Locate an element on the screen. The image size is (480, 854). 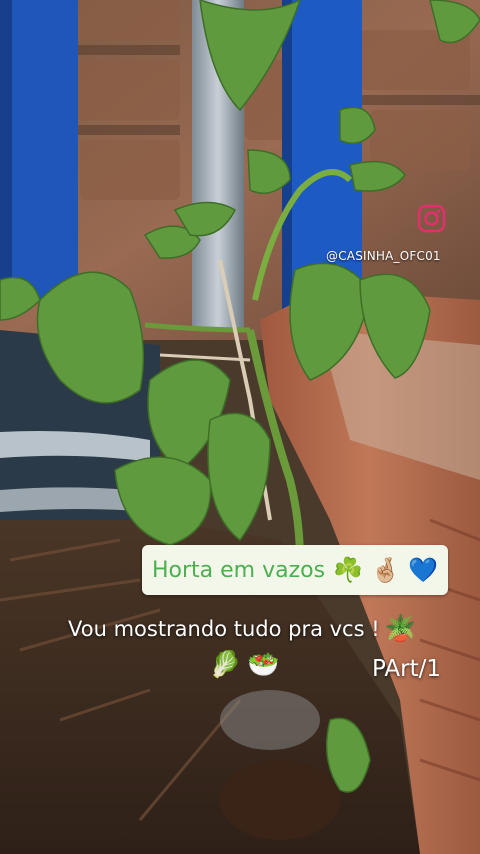
food-emojis: 🥬🥗 is located at coordinates (247, 665).